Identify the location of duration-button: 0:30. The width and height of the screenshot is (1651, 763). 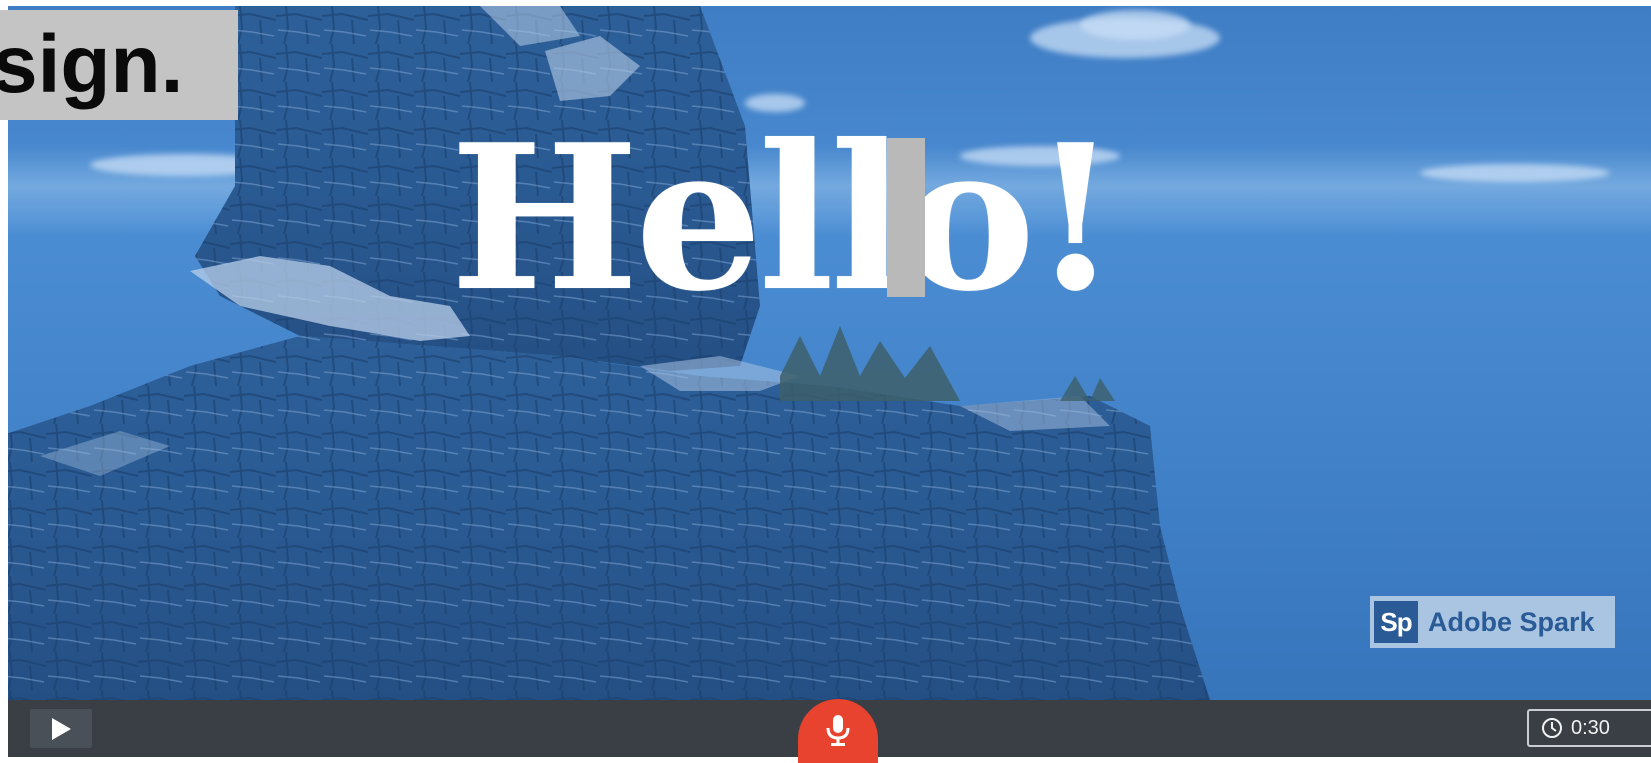
(1589, 728).